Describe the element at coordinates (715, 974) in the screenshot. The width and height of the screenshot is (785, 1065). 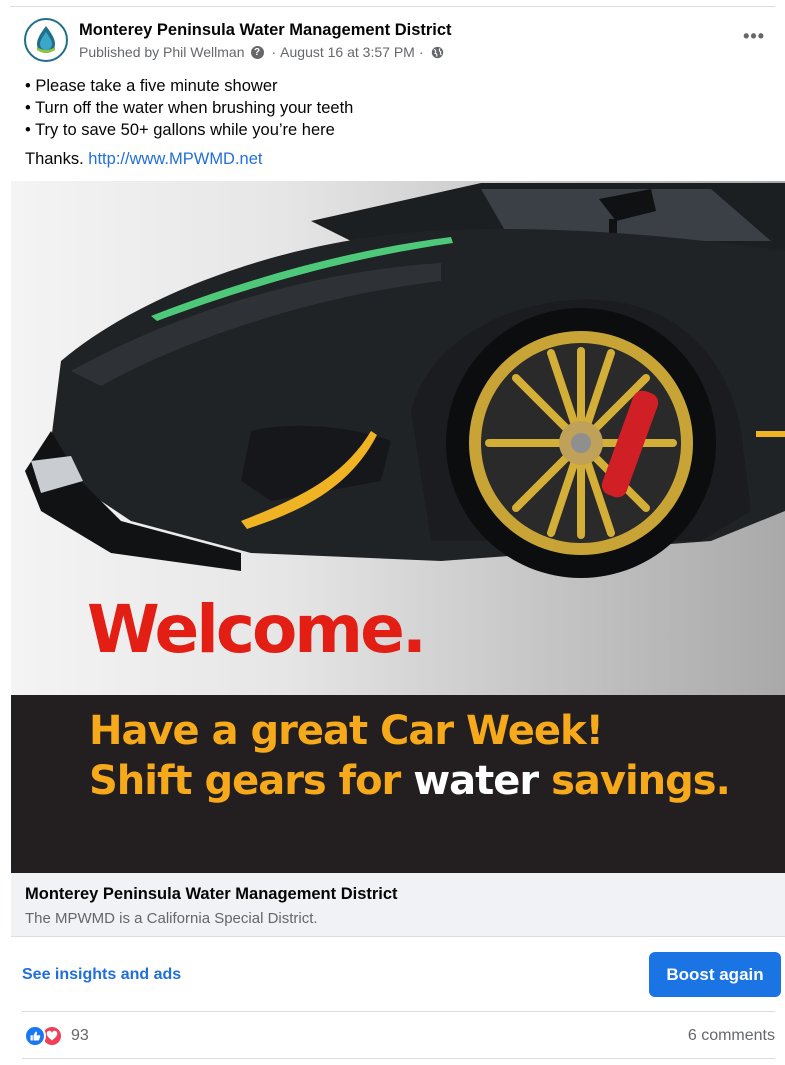
I see `boost-again-button: Boost again` at that location.